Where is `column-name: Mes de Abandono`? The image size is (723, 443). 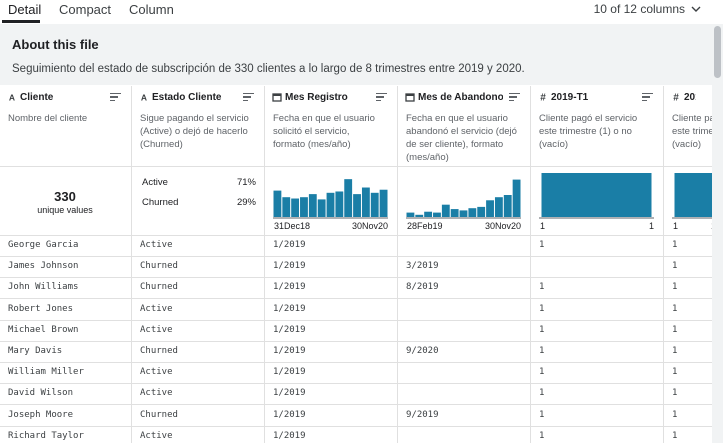 column-name: Mes de Abandono is located at coordinates (460, 97).